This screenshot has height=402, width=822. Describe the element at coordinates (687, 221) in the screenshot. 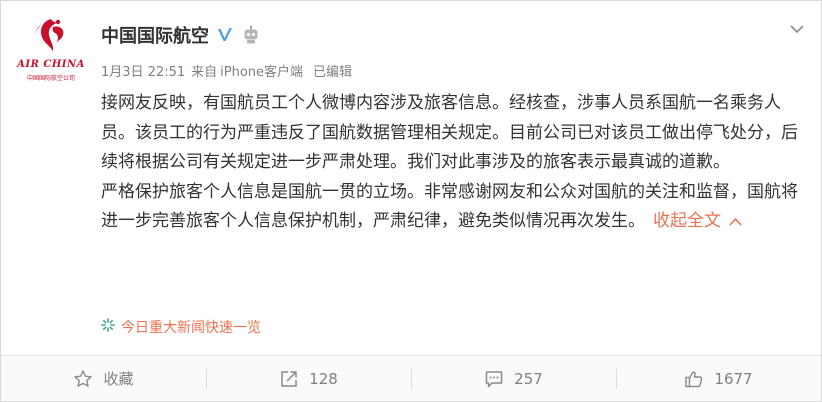

I see `collapse-label: 收起全文` at that location.